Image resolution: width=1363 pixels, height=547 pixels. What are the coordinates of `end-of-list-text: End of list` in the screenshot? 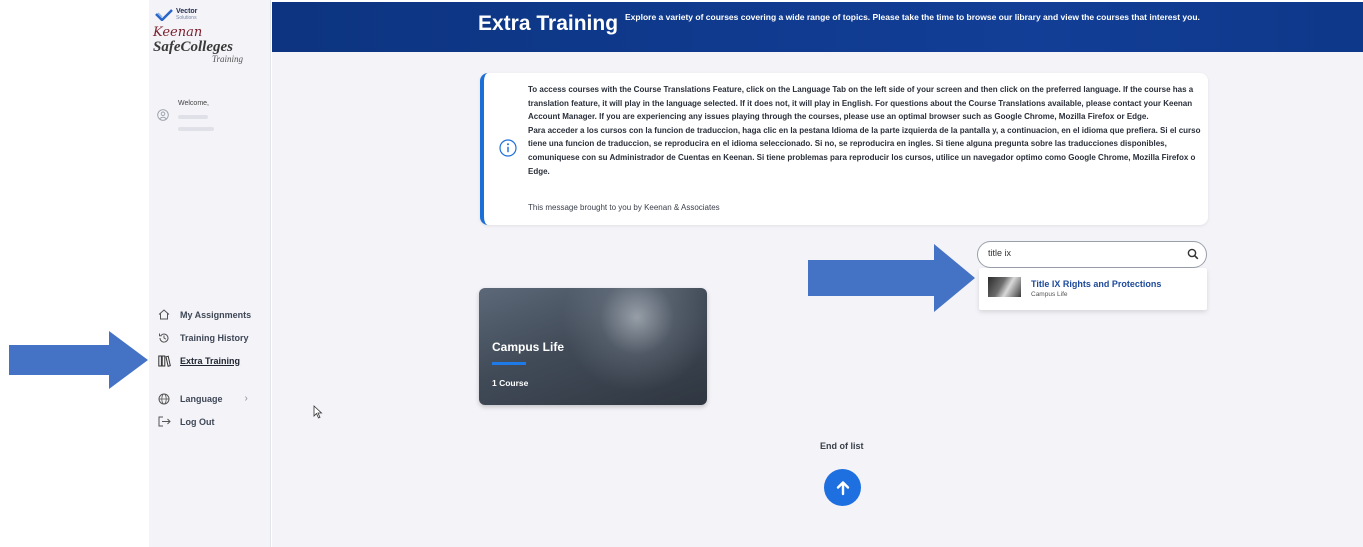 It's located at (842, 446).